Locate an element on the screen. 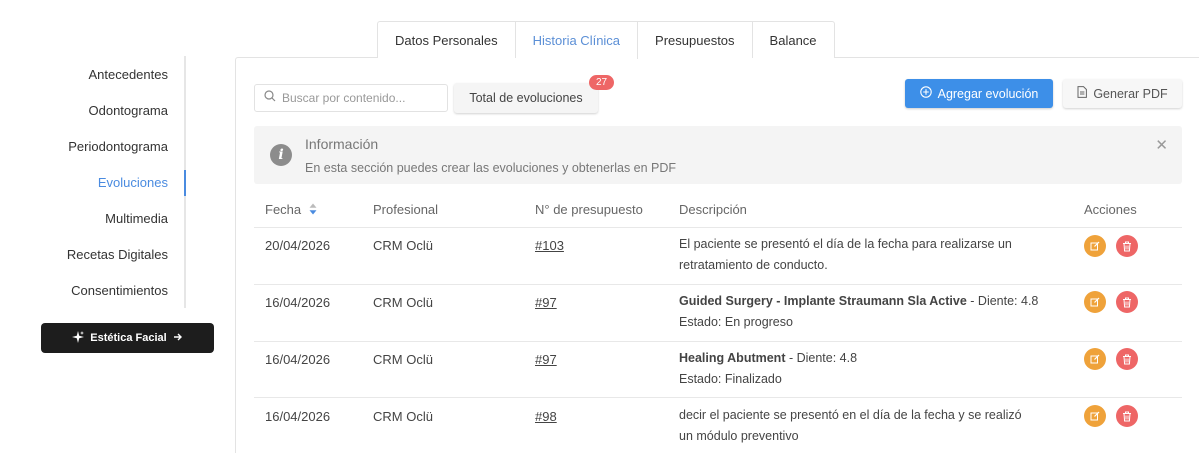 The width and height of the screenshot is (1199, 453). search-box is located at coordinates (351, 98).